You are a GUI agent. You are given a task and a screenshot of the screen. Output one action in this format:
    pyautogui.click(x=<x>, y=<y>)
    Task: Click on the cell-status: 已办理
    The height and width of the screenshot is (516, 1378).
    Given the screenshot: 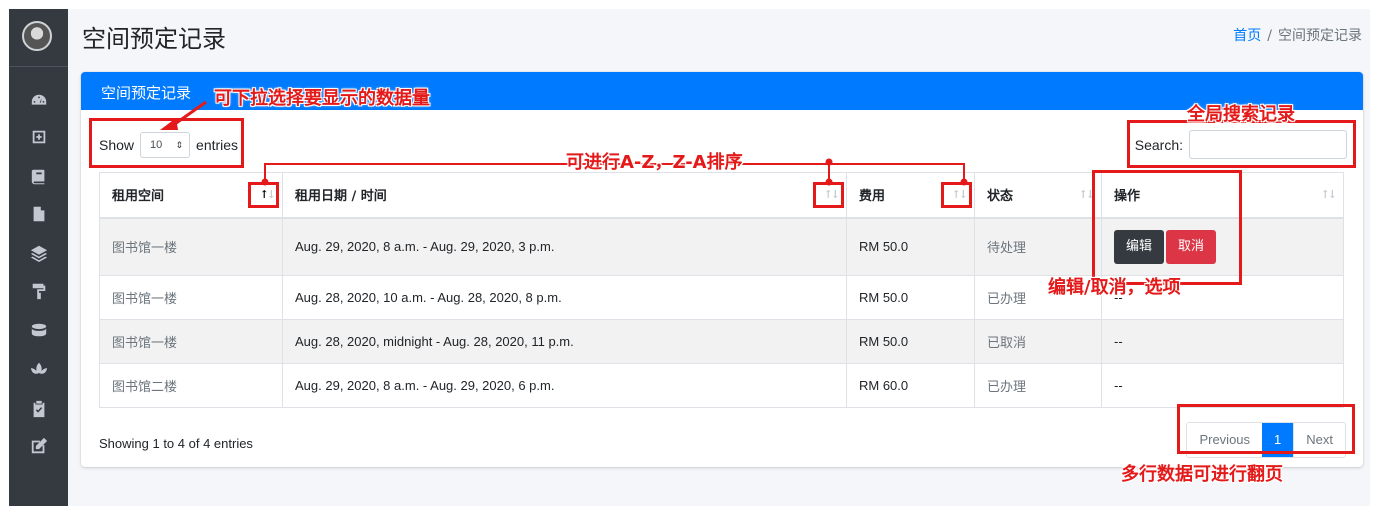 What is the action you would take?
    pyautogui.click(x=1038, y=385)
    